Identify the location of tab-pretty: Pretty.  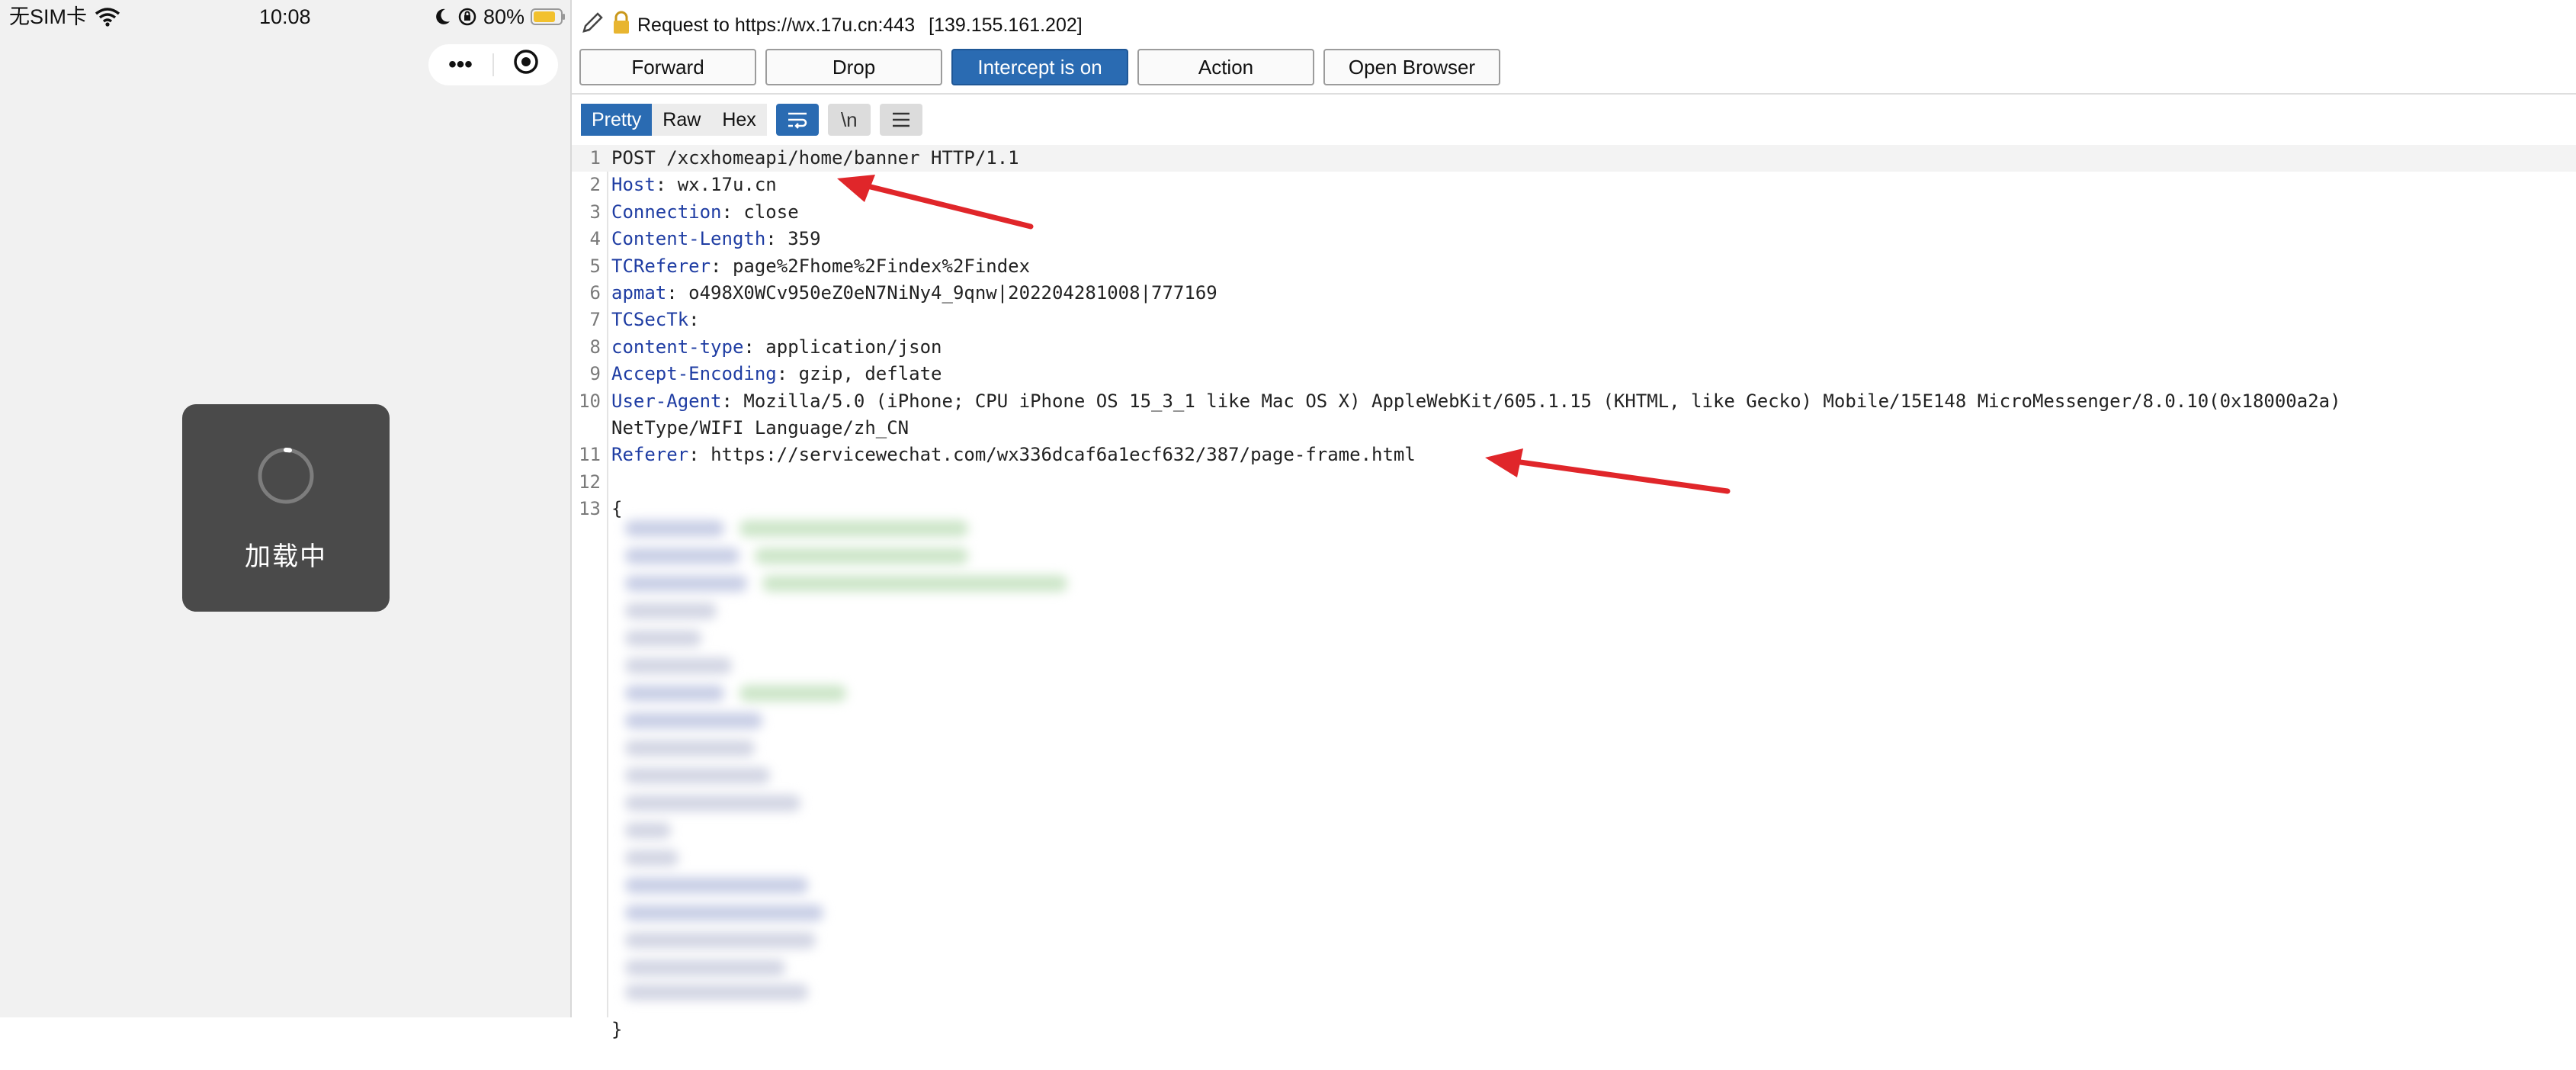
(617, 120).